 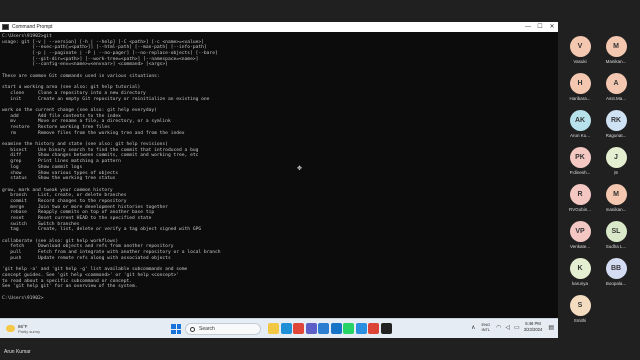 What do you see at coordinates (528, 27) in the screenshot?
I see `minimize-button: —` at bounding box center [528, 27].